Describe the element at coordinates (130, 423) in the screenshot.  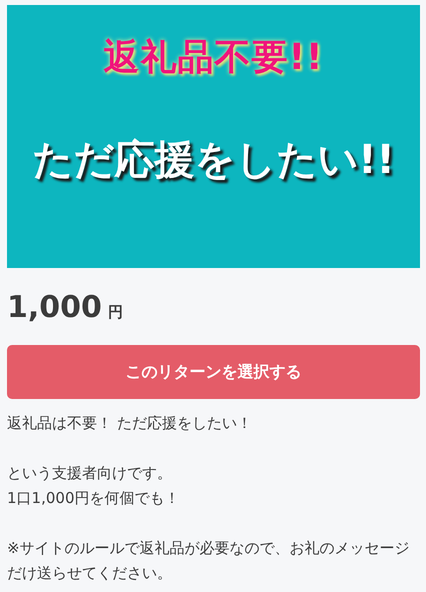
I see `description-paragraph: 返礼品は不要！ ただ応援をしたい！` at that location.